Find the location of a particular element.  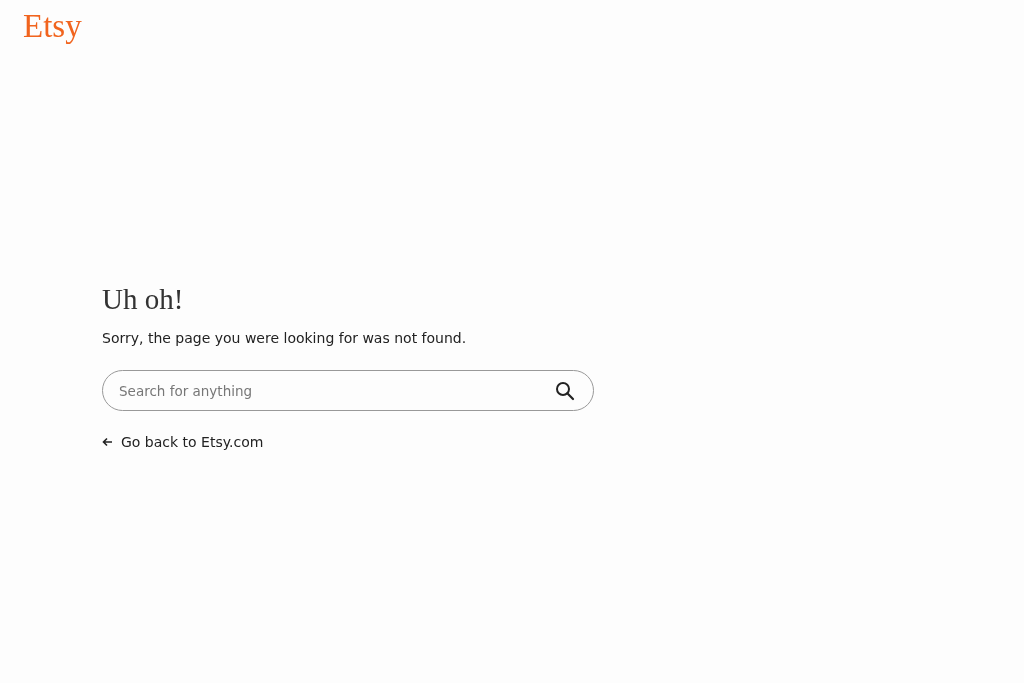

back-link: Go back to Etsy.com is located at coordinates (183, 442).